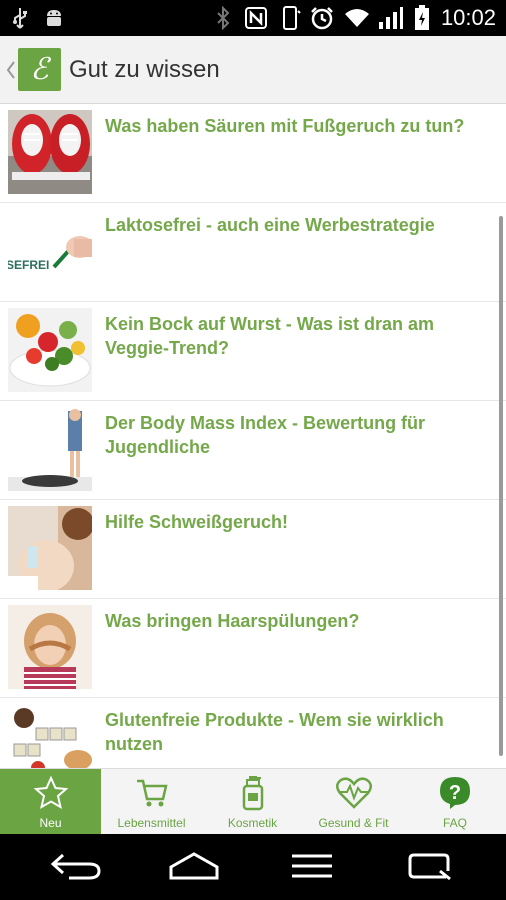 The width and height of the screenshot is (506, 900). Describe the element at coordinates (391, 18) in the screenshot. I see `signal-icon` at that location.